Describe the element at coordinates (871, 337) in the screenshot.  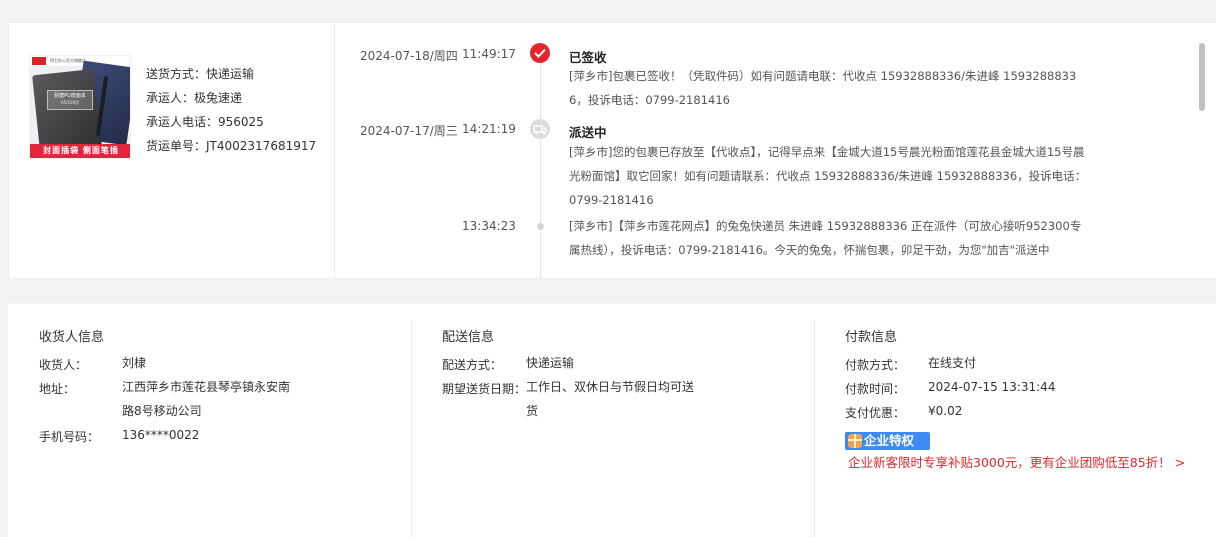
I see `payment-title: 付款信息` at that location.